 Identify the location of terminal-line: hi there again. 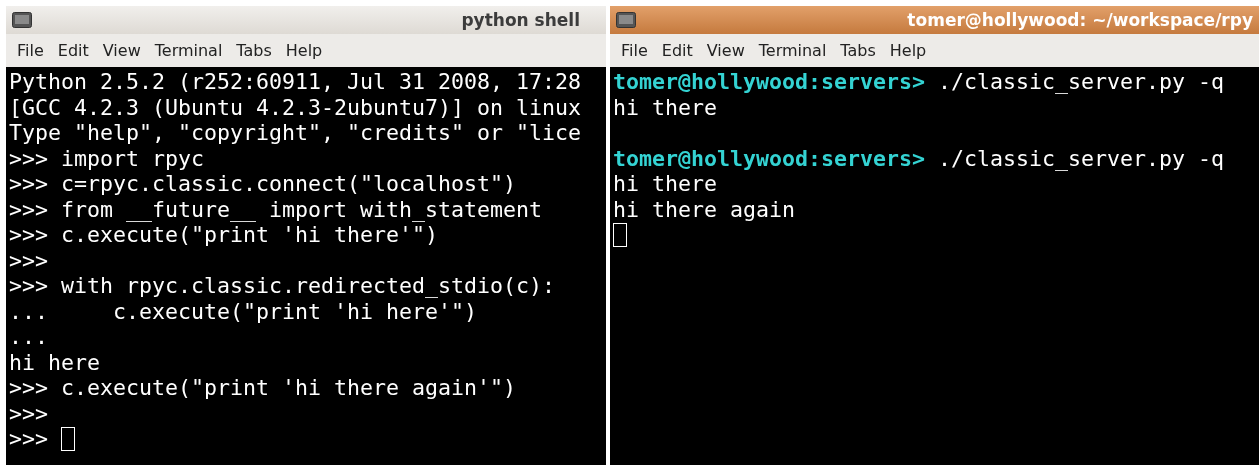
(704, 209).